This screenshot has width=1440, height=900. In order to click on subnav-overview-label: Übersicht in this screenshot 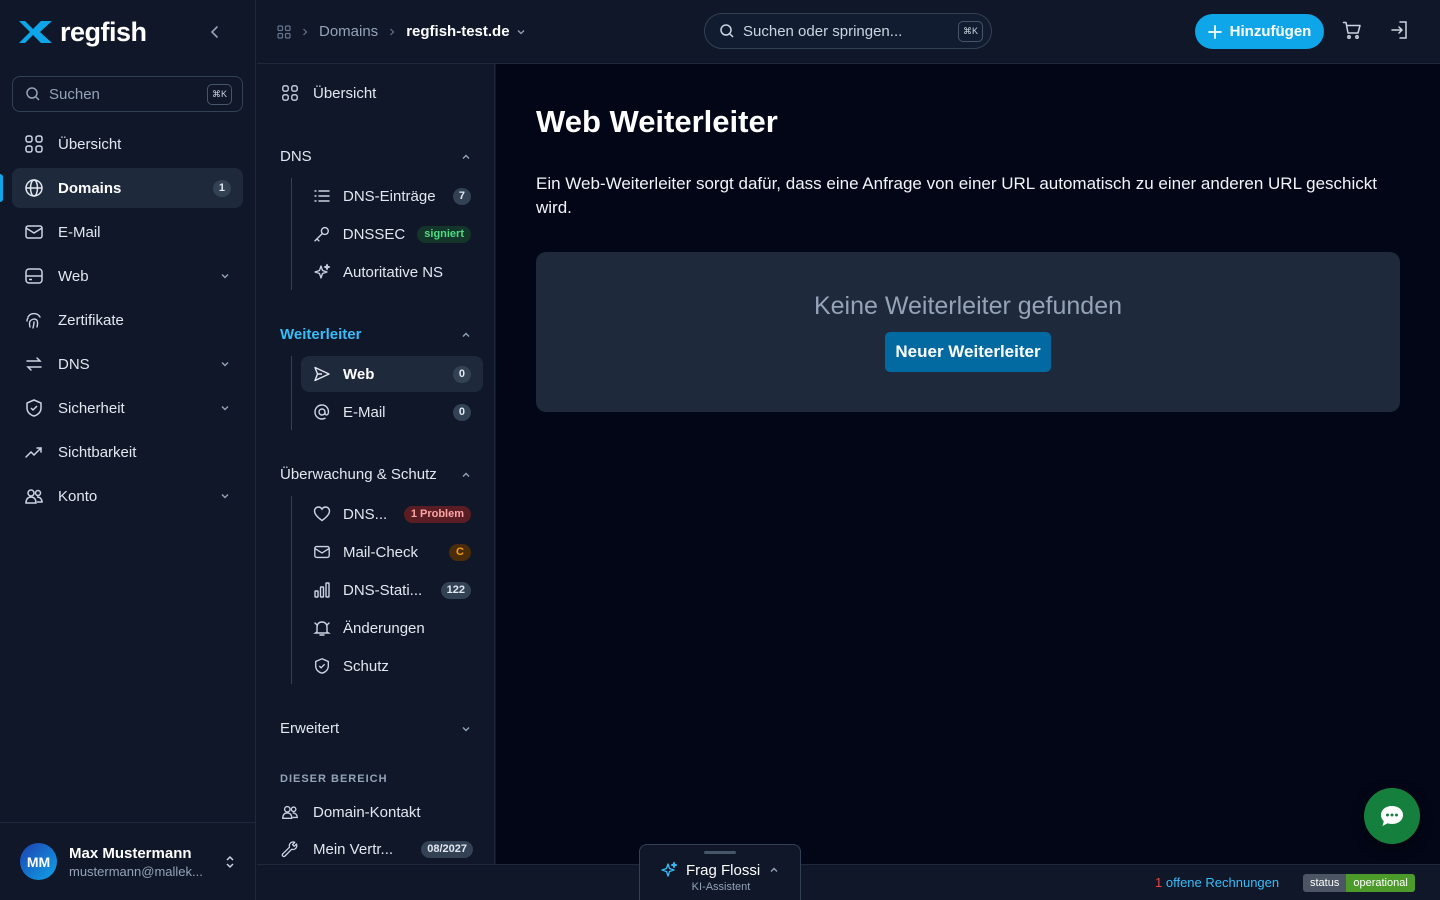, I will do `click(345, 93)`.